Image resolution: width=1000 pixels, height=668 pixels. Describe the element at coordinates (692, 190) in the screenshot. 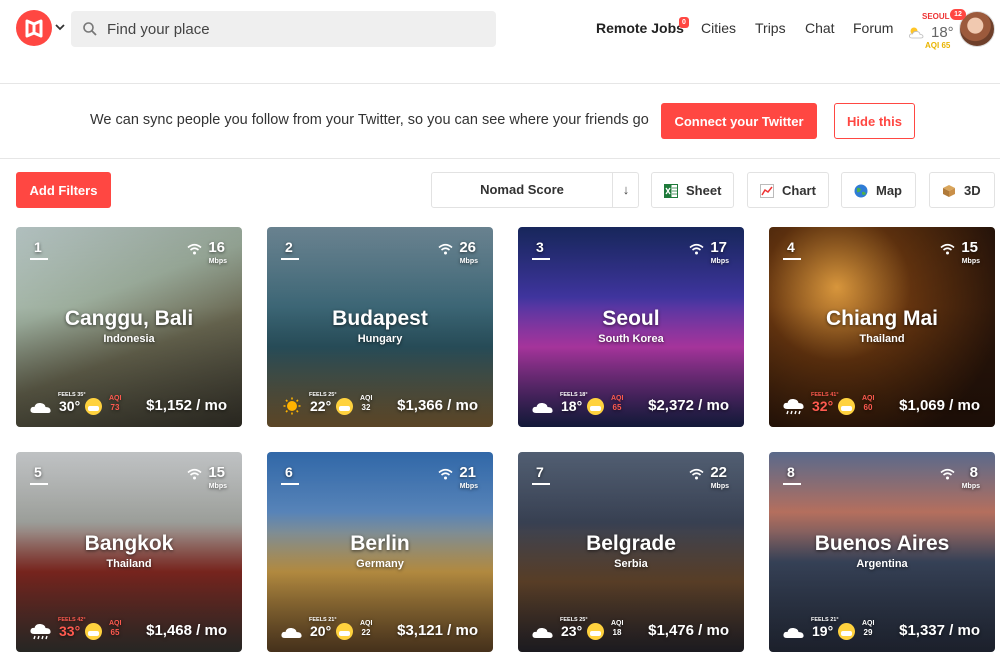

I see `view-sheet-button: Sheet` at that location.